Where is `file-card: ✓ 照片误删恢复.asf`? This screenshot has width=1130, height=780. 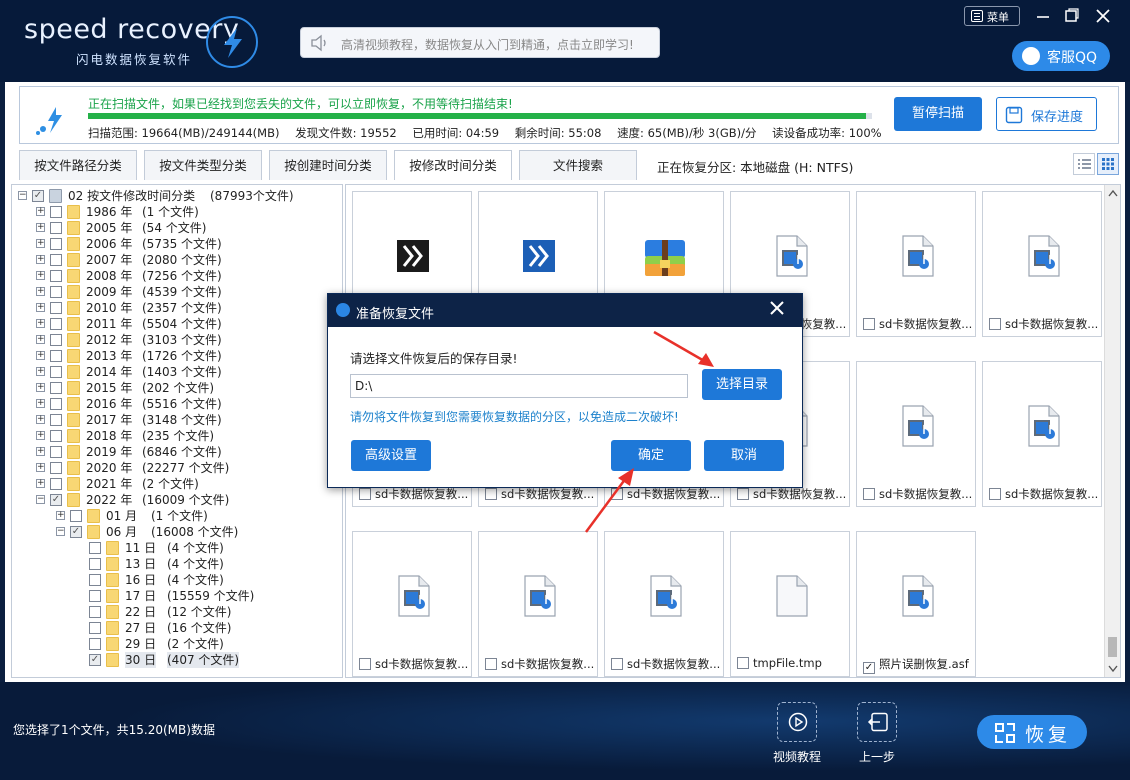 file-card: ✓ 照片误删恢复.asf is located at coordinates (916, 604).